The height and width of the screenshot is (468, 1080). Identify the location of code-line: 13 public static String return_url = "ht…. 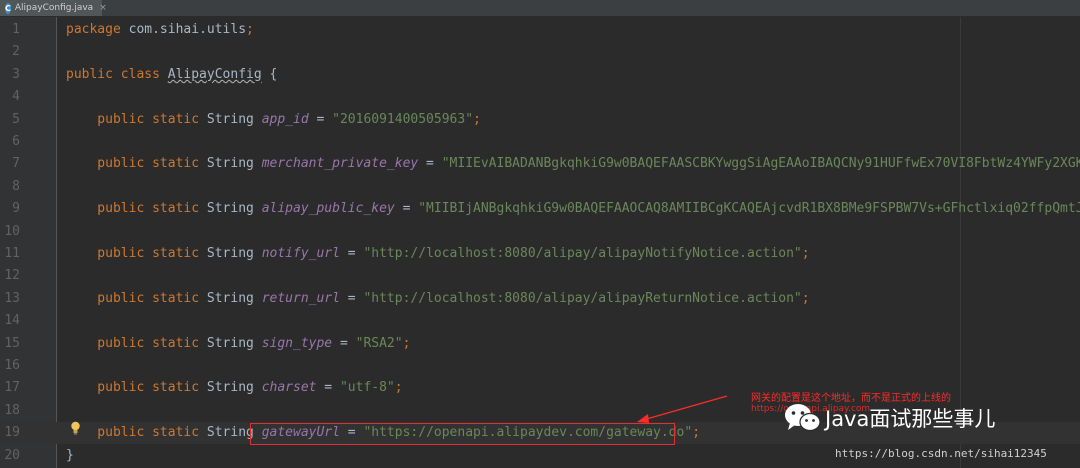
(540, 299).